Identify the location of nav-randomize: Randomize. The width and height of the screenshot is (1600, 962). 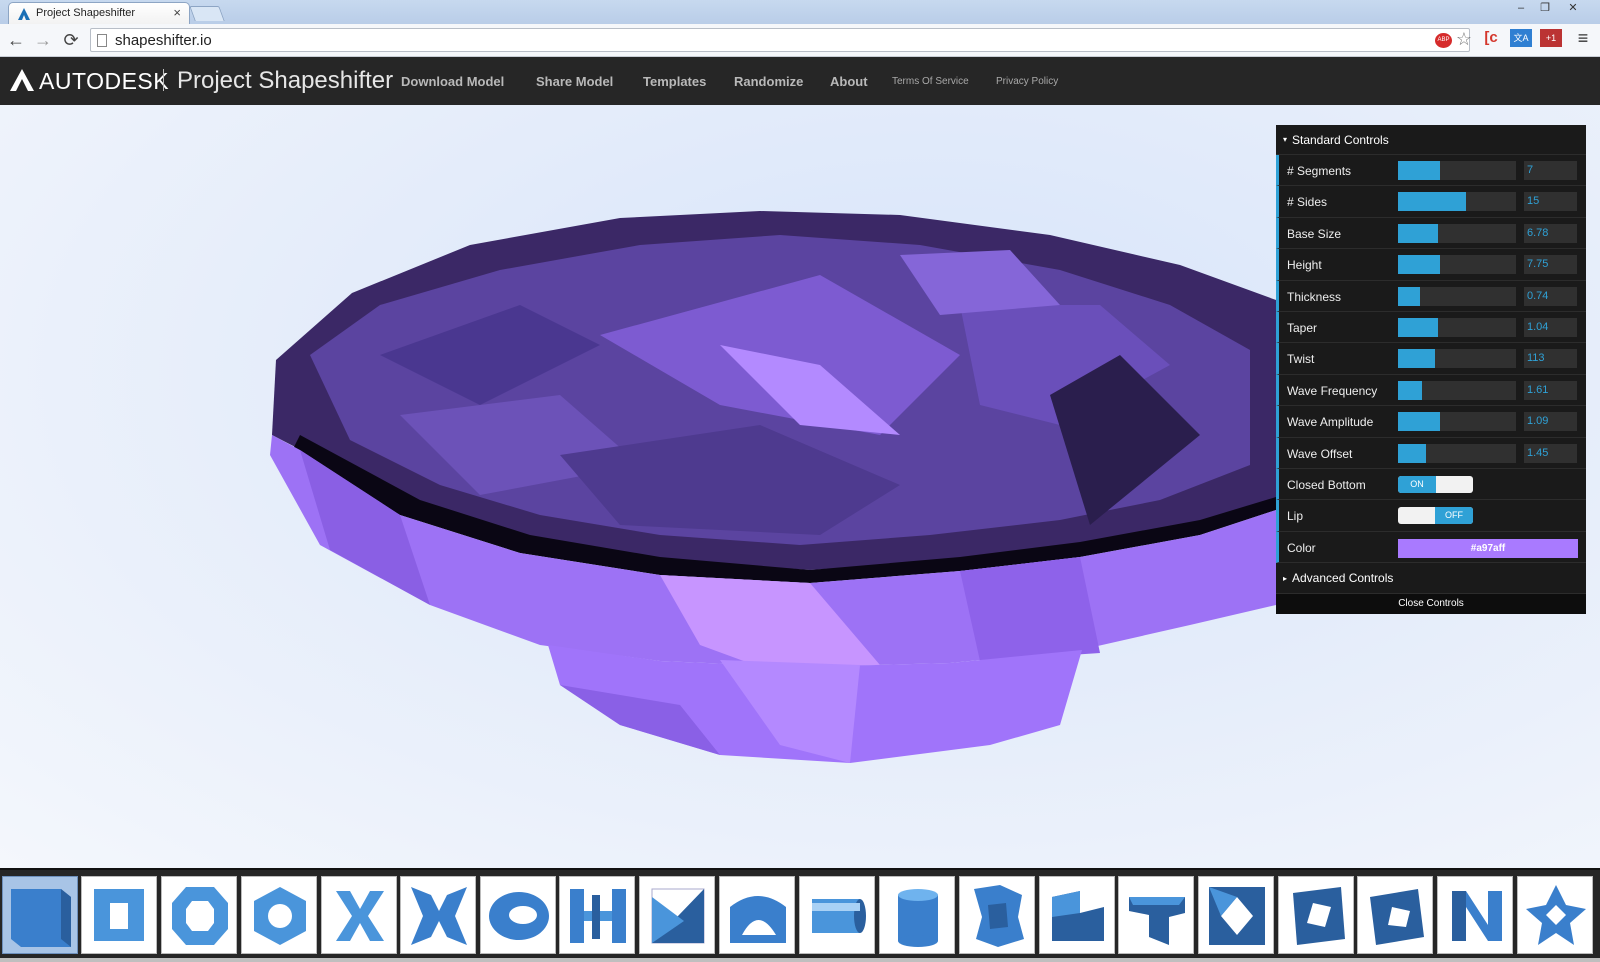
(768, 81).